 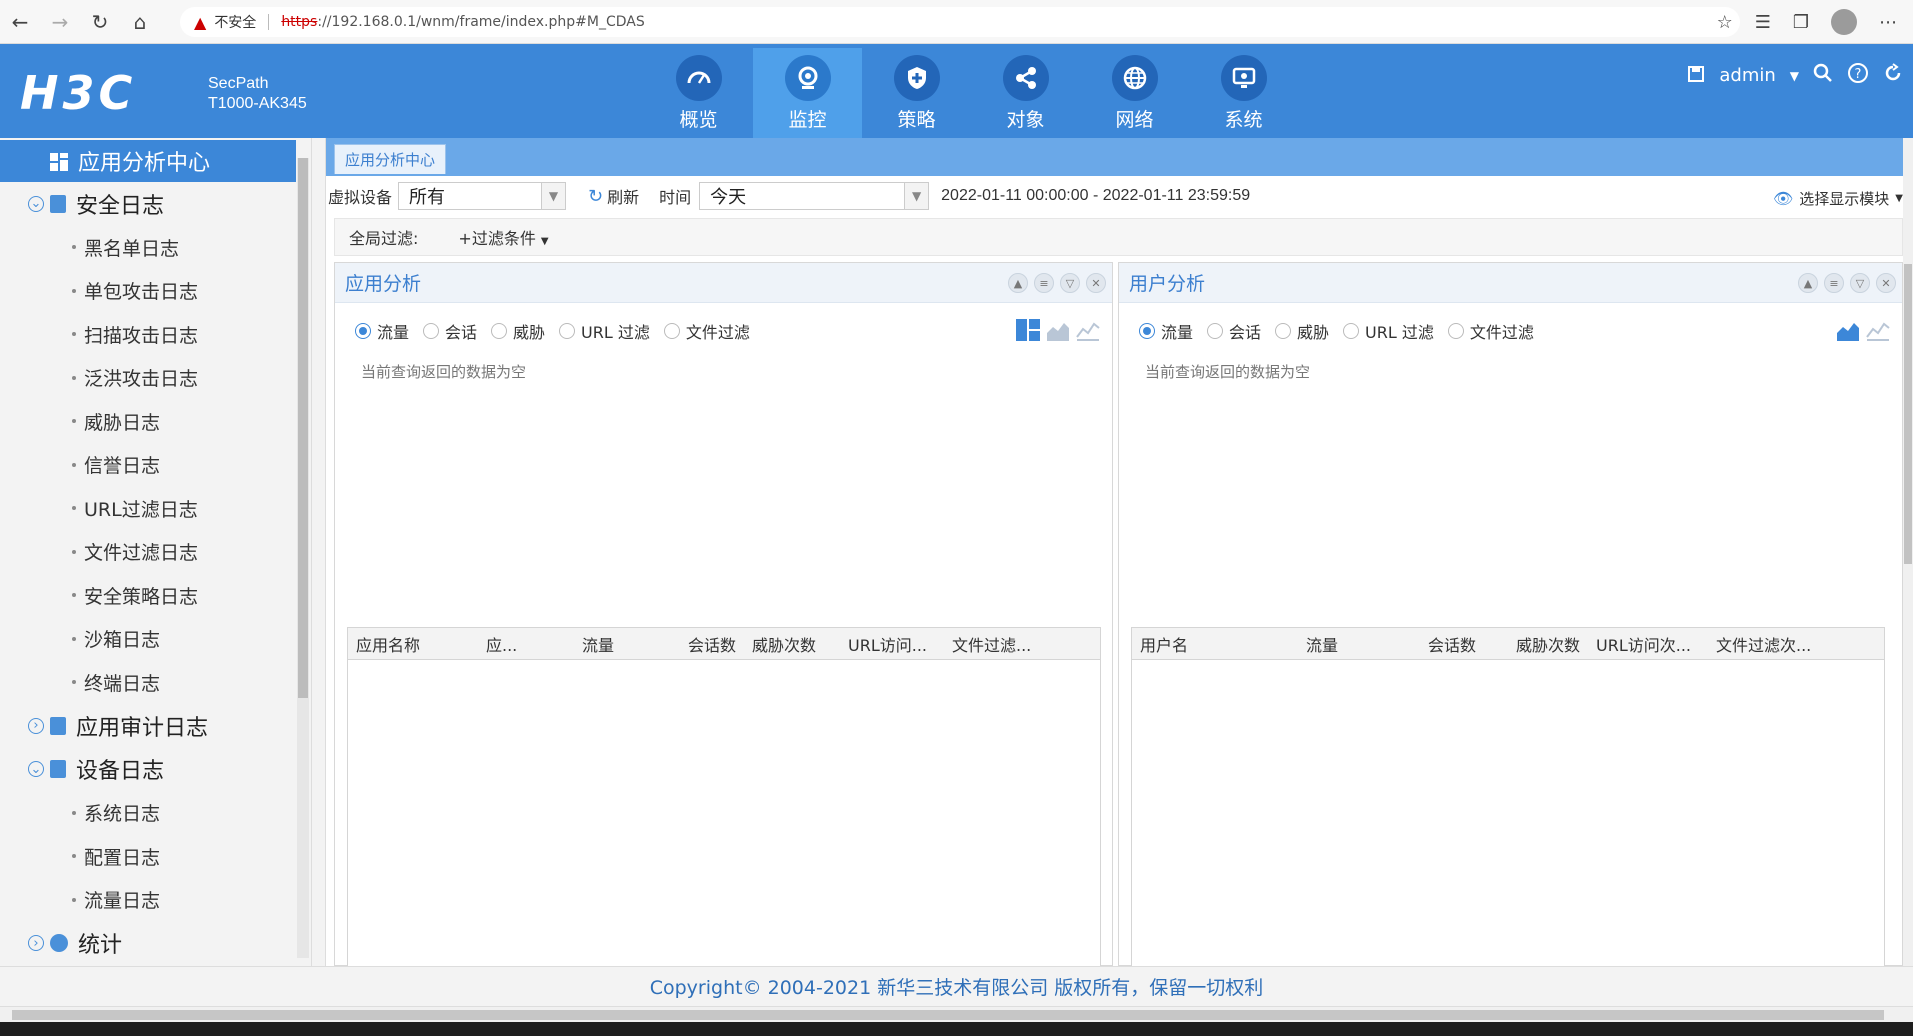 What do you see at coordinates (148, 944) in the screenshot?
I see `sidebar-group-statistics: › 统计` at bounding box center [148, 944].